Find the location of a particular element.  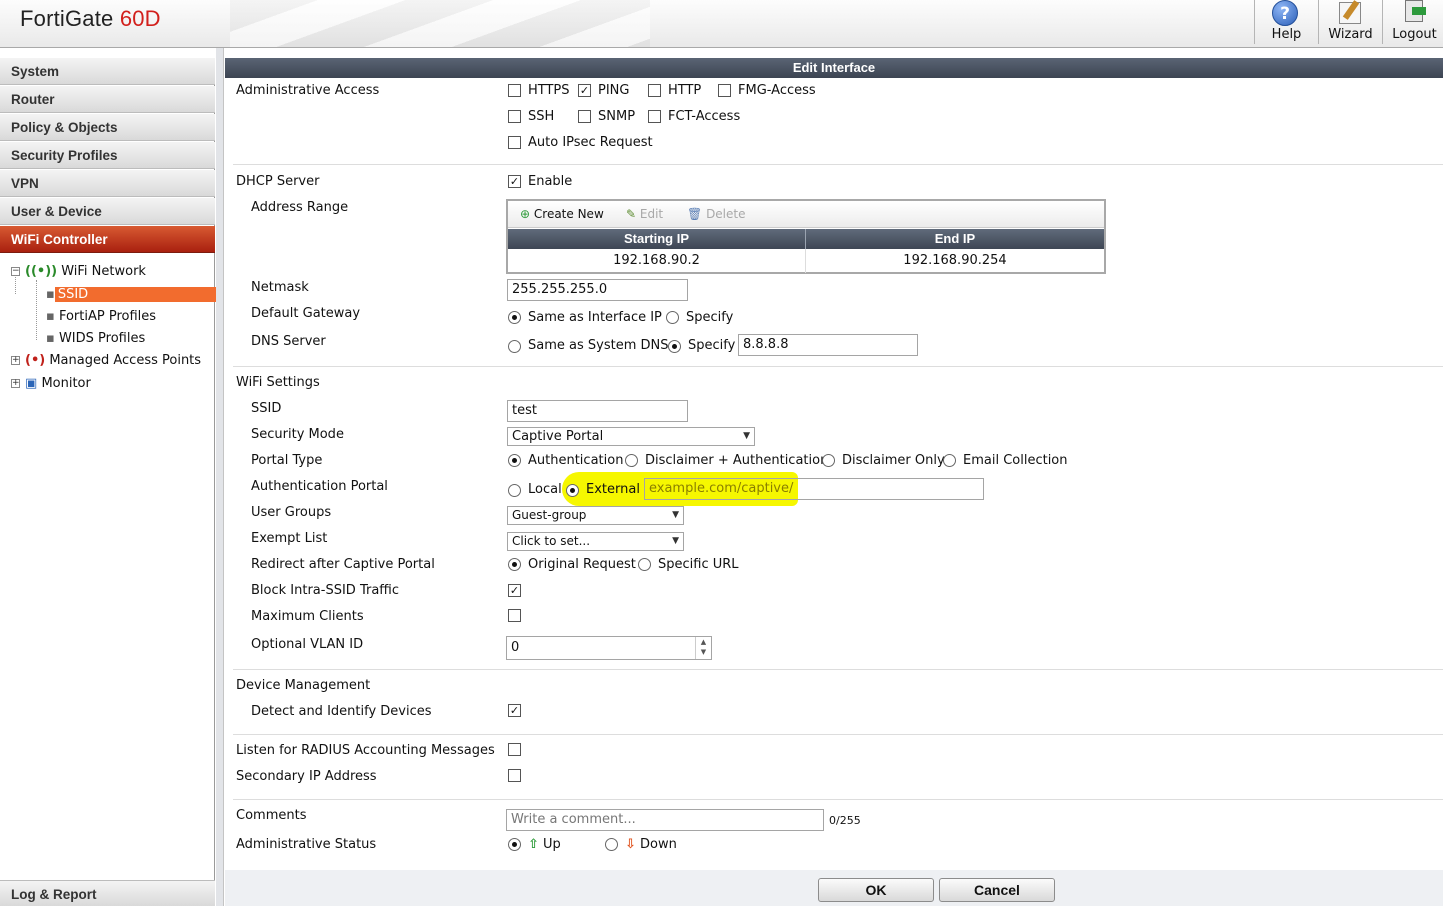

status-down-label: Down is located at coordinates (658, 844).